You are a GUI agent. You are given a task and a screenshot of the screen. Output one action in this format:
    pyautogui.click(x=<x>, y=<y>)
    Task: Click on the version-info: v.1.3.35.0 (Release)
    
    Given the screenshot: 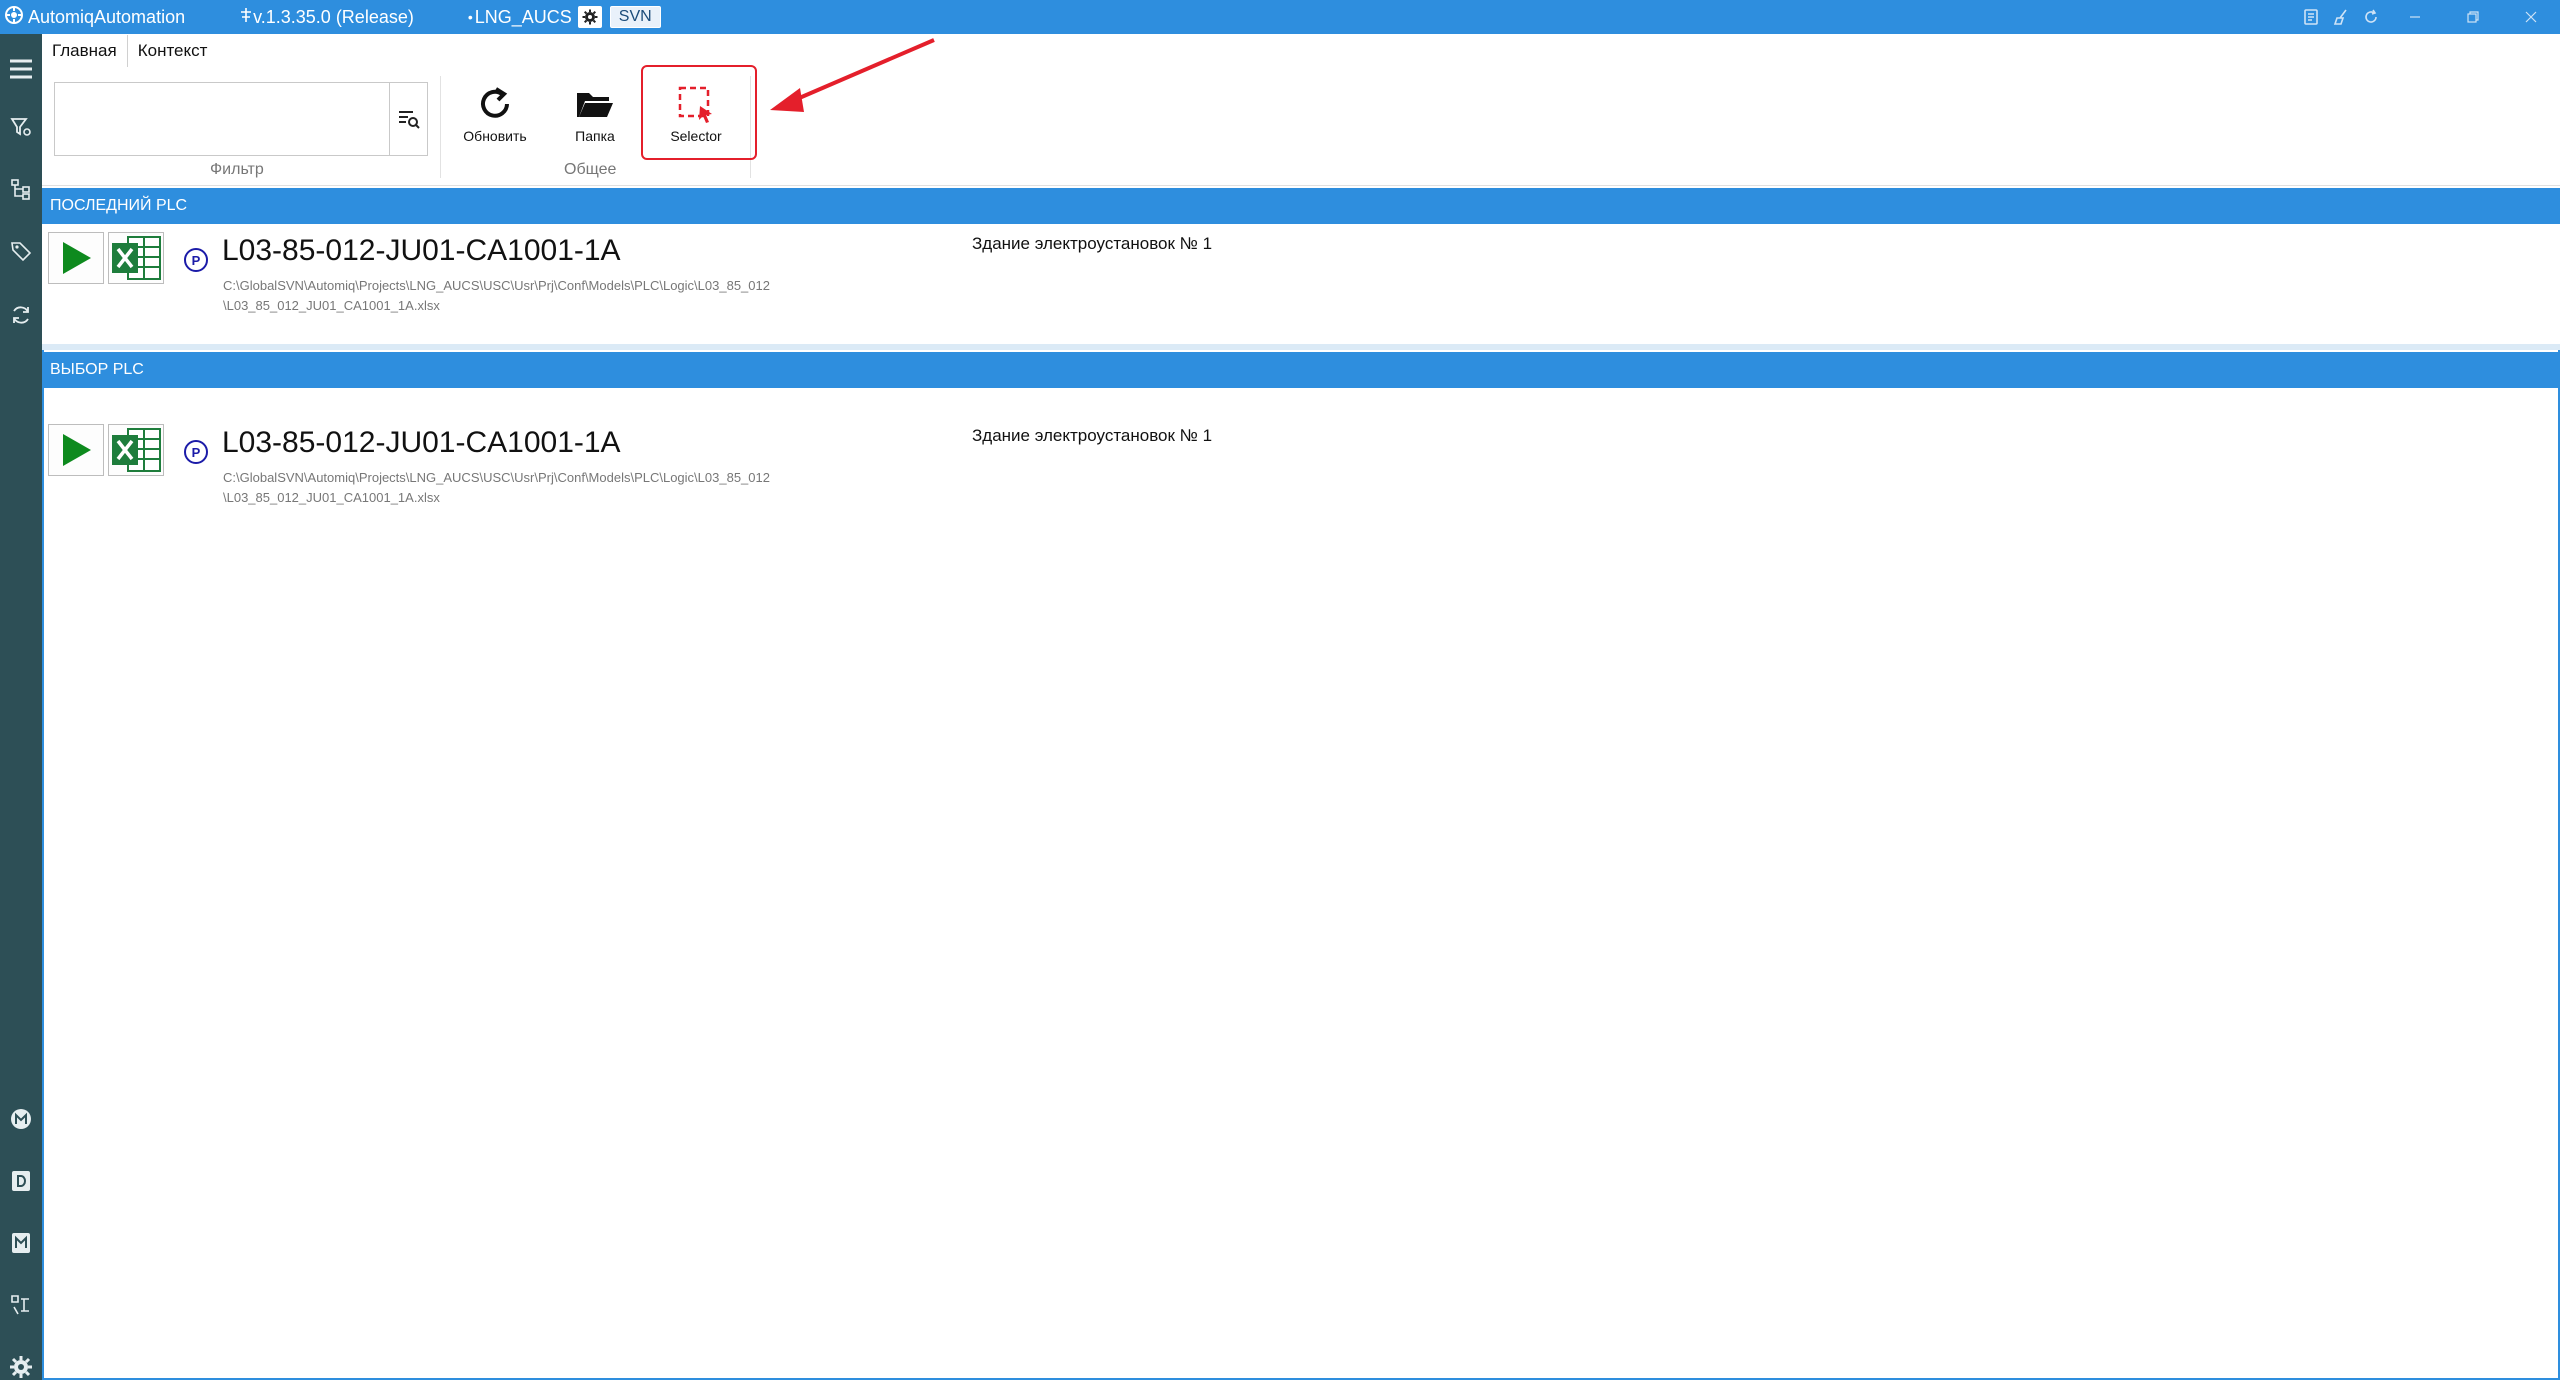 What is the action you would take?
    pyautogui.click(x=326, y=17)
    